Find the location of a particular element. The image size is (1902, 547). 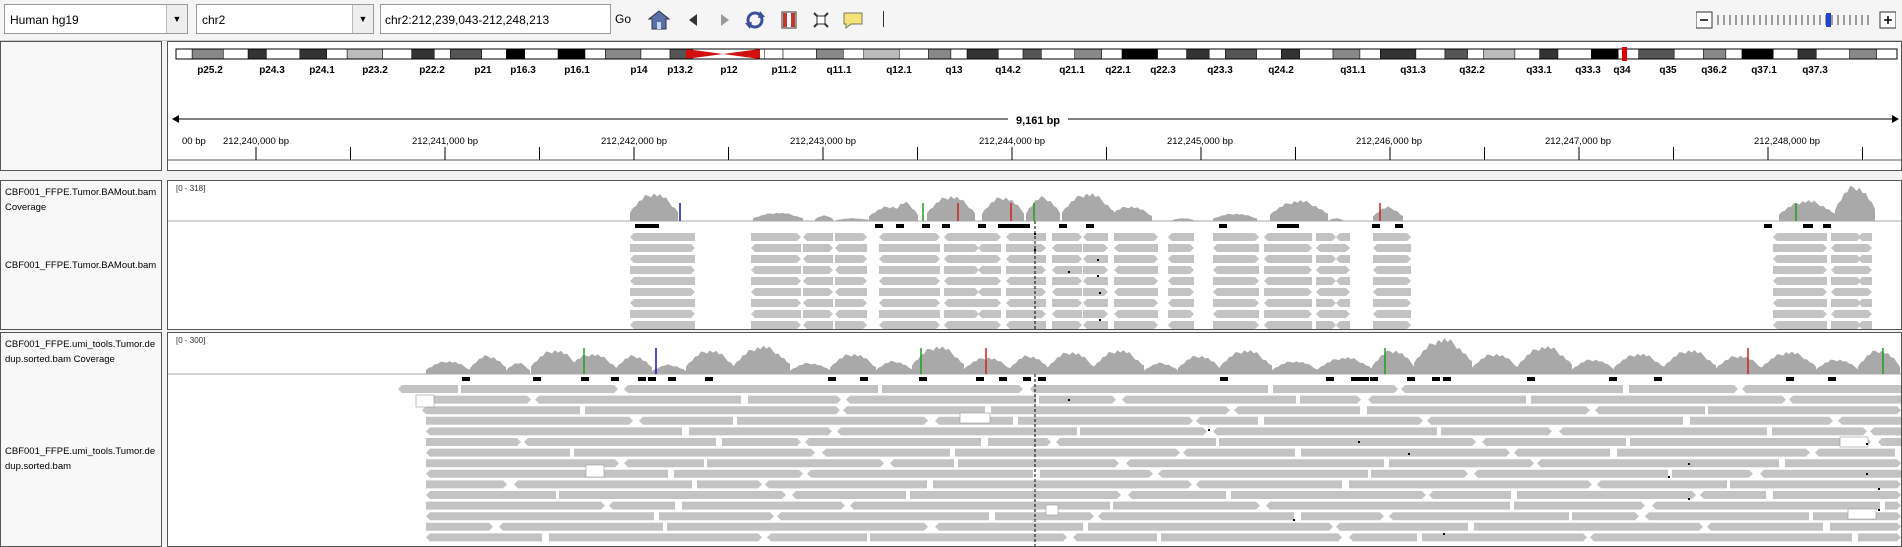

track-name-coverage-1: CBF001_FFPE.Tumor.BAMout.bam Coverage is located at coordinates (82, 200).